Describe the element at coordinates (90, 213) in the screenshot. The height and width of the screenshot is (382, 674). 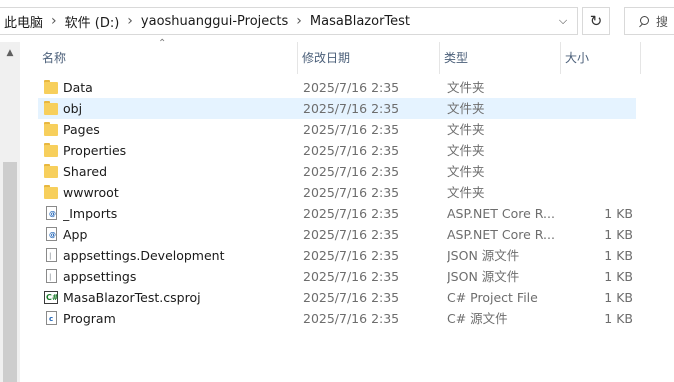
I see `file-name: _Imports` at that location.